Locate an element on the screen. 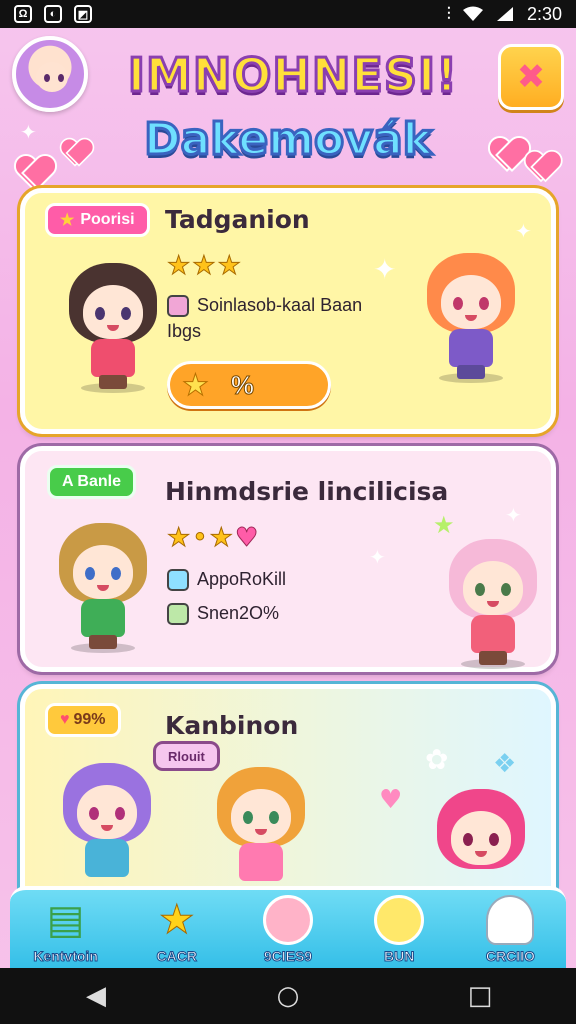  app-icon: Ω is located at coordinates (23, 14).